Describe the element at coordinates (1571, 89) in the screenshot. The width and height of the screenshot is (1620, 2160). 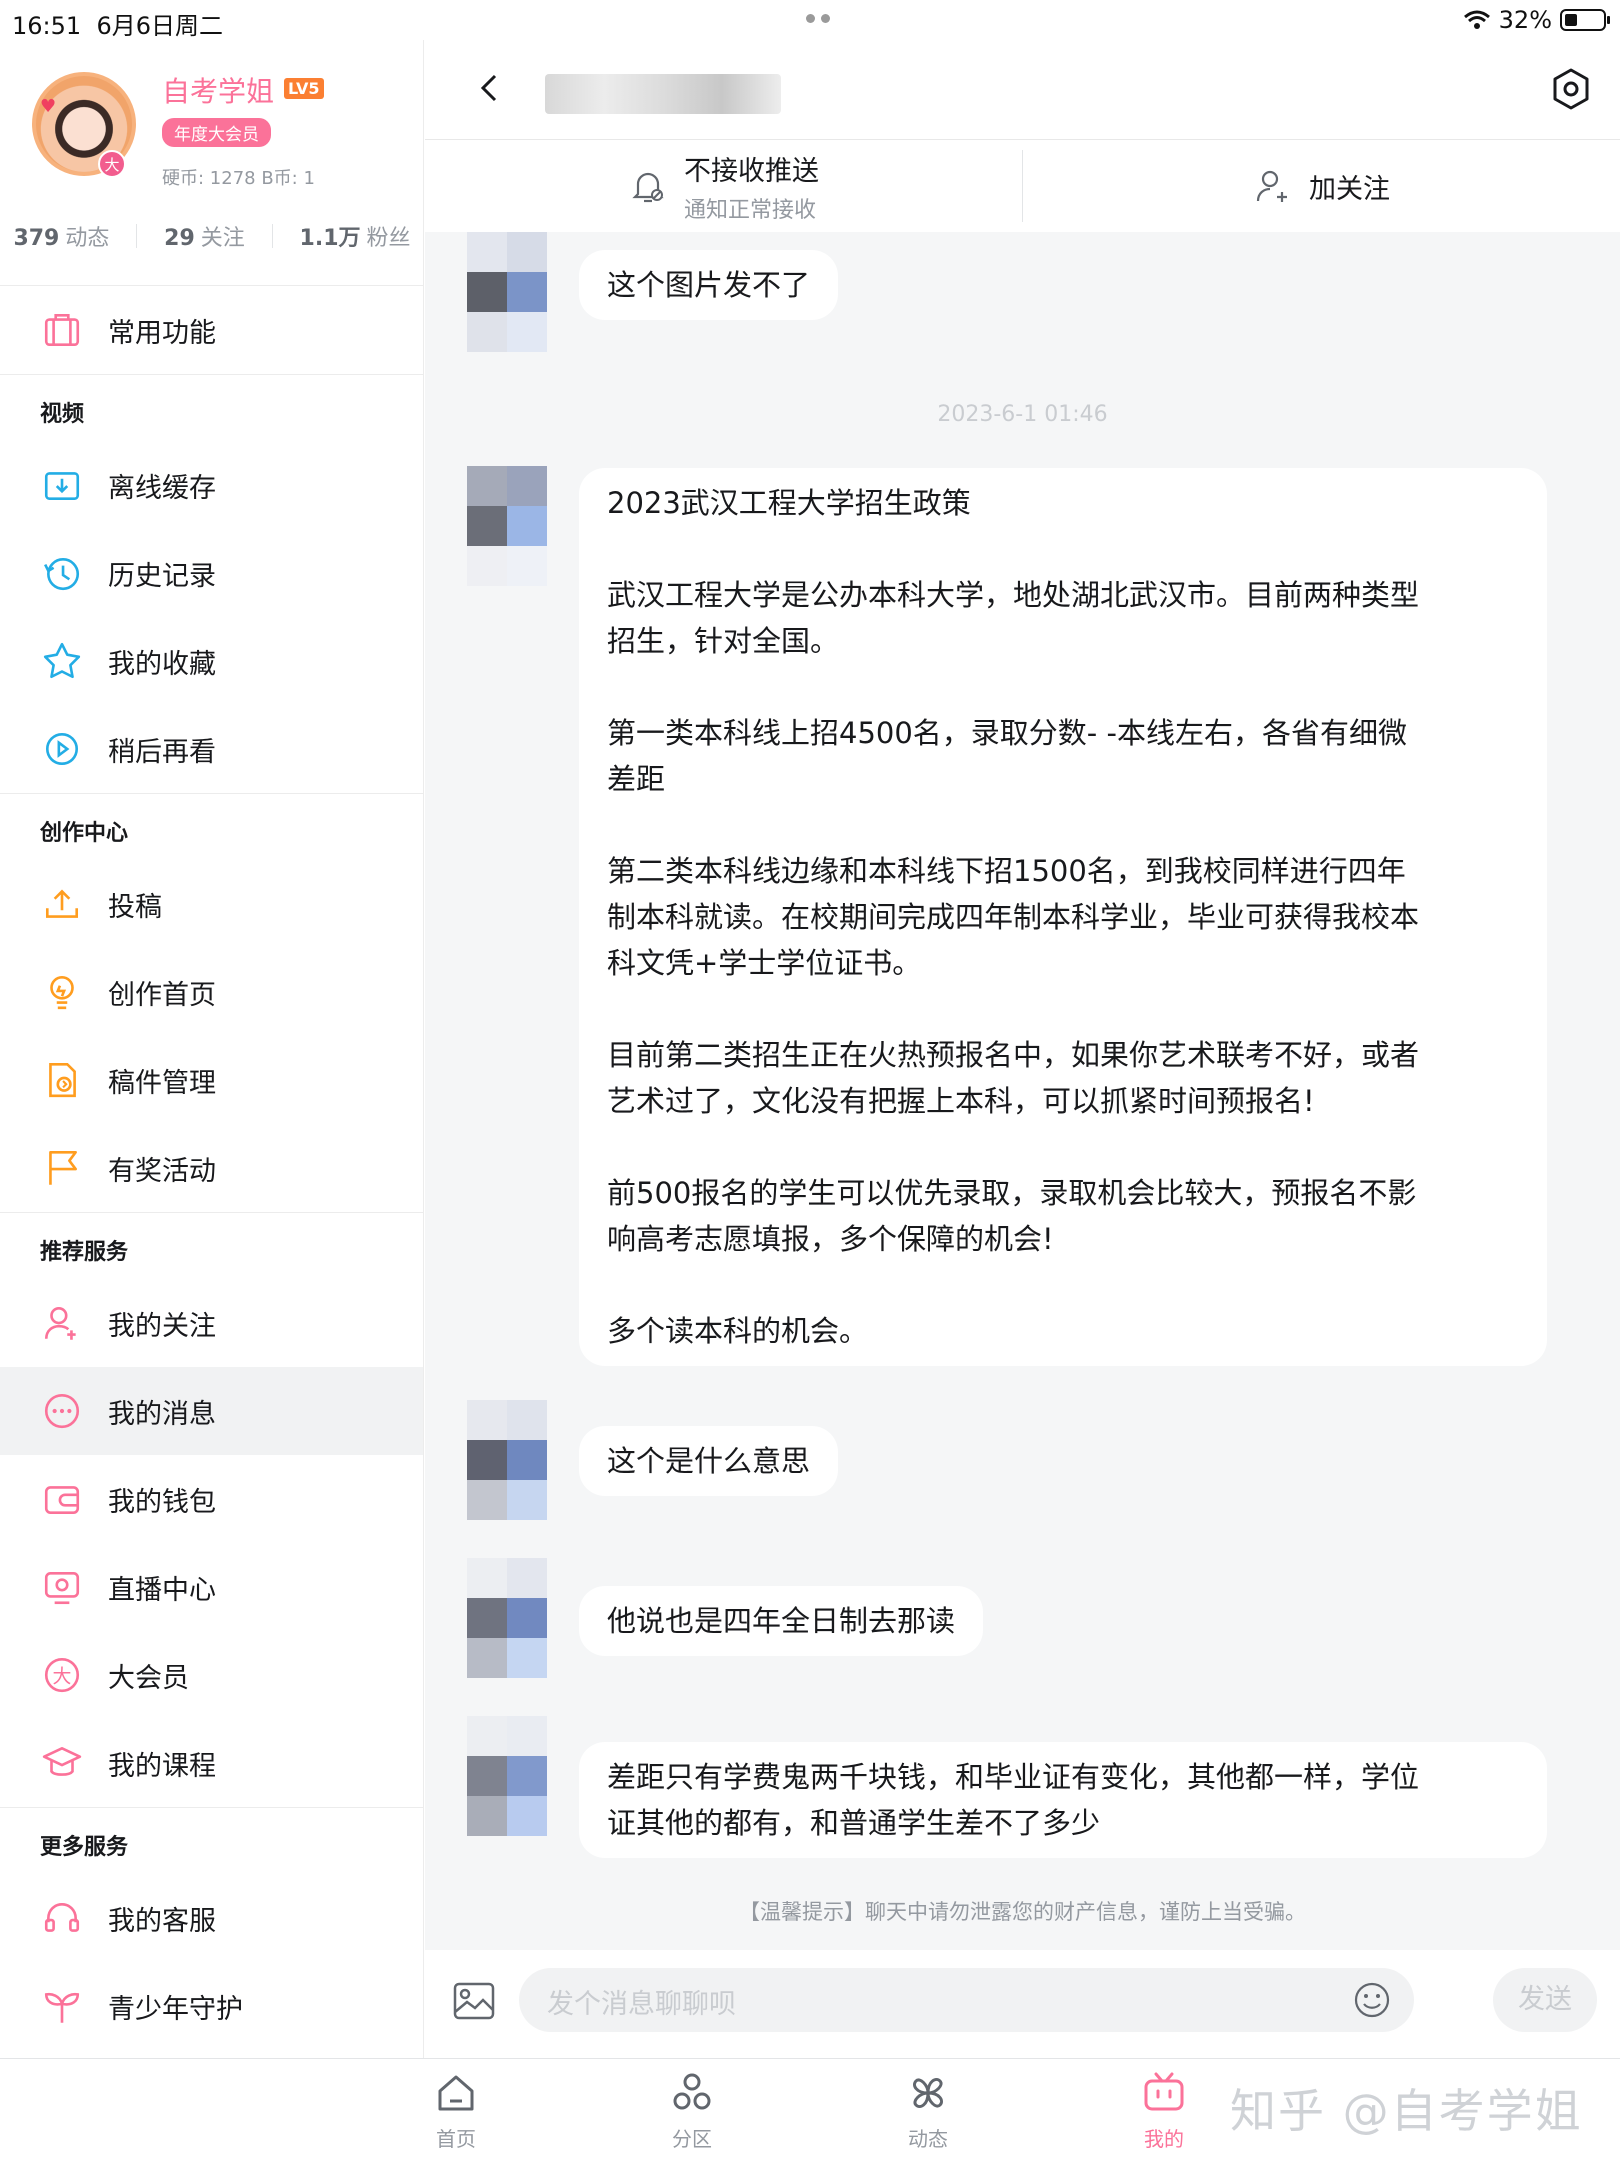
I see `settings-hexagon-icon` at that location.